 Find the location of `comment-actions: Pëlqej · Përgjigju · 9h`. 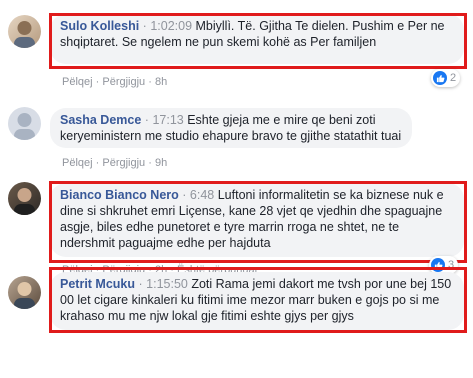

comment-actions: Pëlqej · Përgjigju · 9h is located at coordinates (115, 163).